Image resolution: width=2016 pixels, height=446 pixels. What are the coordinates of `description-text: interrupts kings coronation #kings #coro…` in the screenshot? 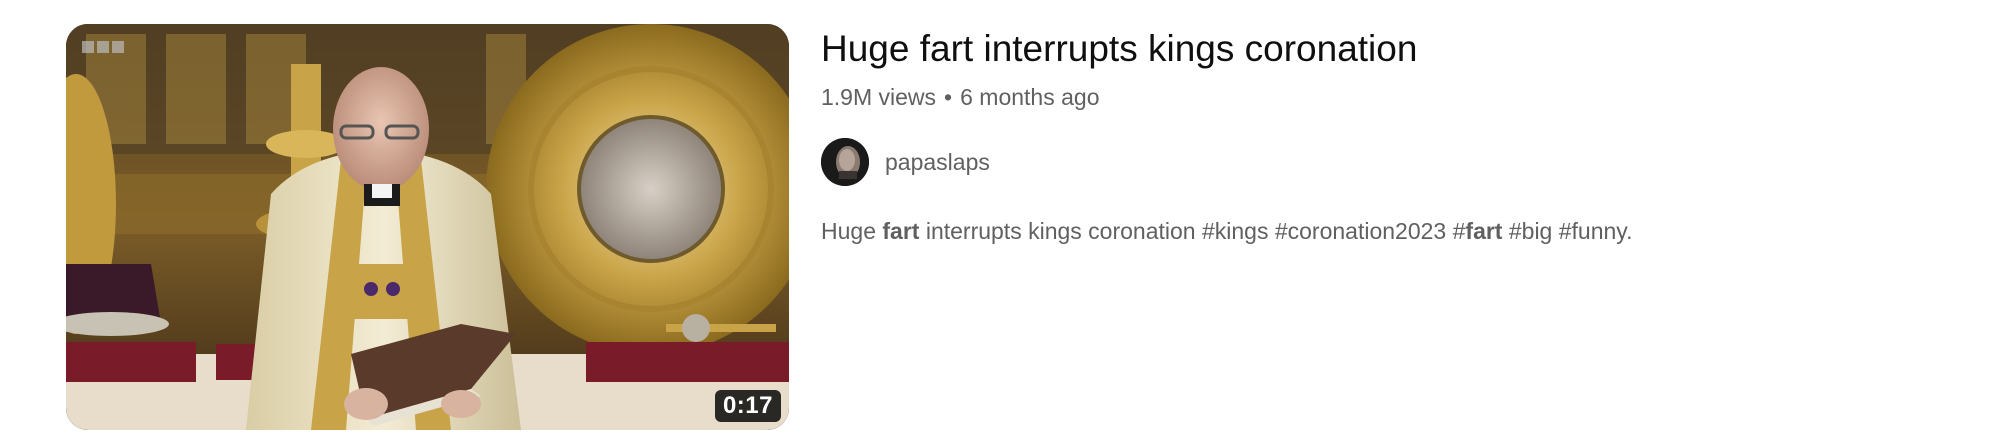 It's located at (1192, 231).